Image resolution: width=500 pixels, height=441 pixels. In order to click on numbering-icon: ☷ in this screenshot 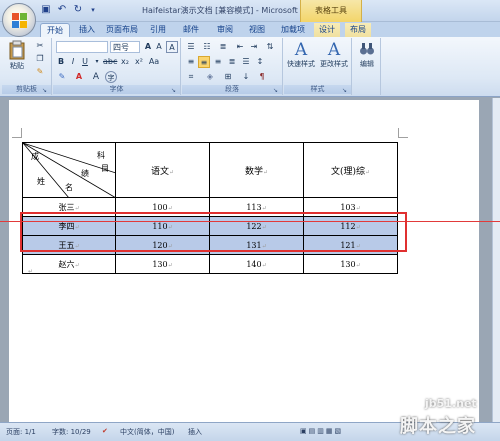, I will do `click(207, 47)`.